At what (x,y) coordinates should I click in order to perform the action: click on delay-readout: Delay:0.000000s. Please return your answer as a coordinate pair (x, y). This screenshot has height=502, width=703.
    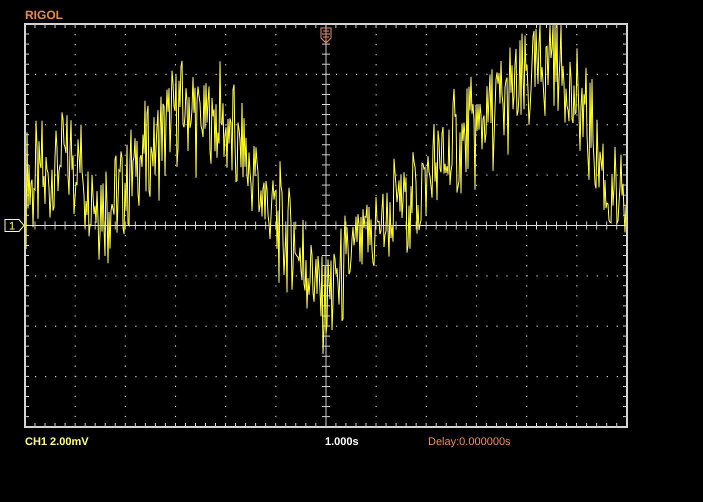
    Looking at the image, I should click on (469, 442).